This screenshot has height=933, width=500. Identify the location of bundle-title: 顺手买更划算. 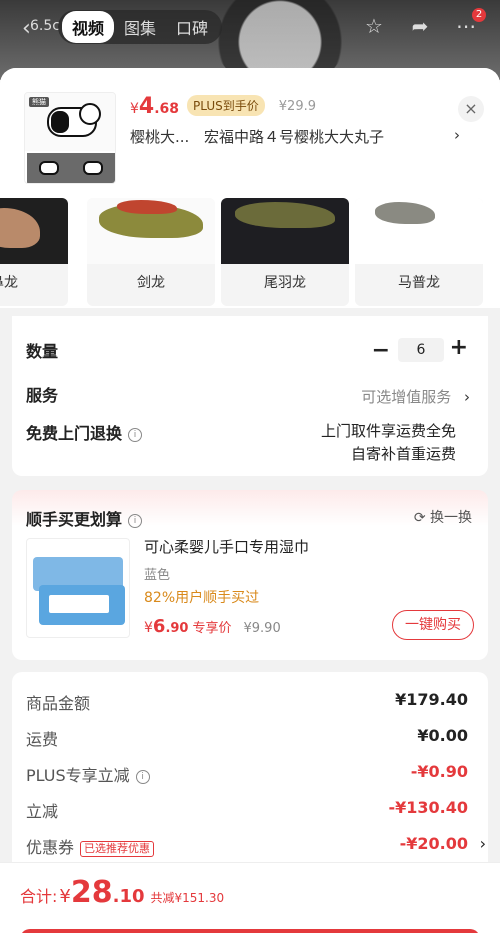
(74, 519).